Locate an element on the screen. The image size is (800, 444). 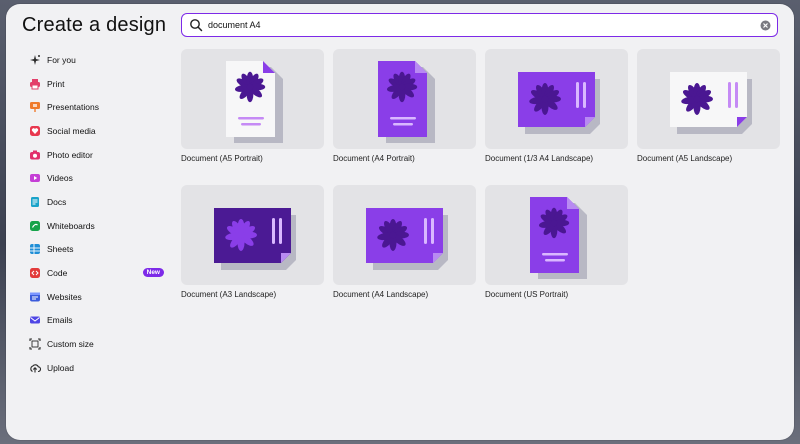
sidebar-item-label: Custom size is located at coordinates (70, 344).